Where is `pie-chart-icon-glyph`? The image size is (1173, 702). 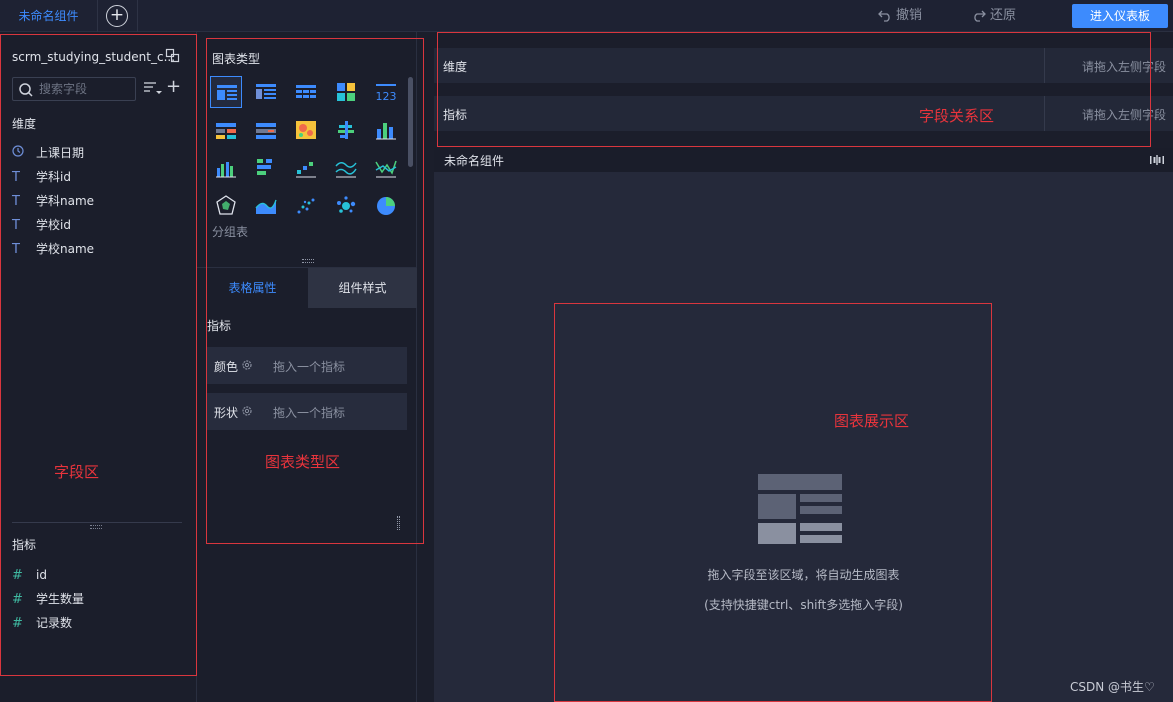
pie-chart-icon-glyph is located at coordinates (386, 206).